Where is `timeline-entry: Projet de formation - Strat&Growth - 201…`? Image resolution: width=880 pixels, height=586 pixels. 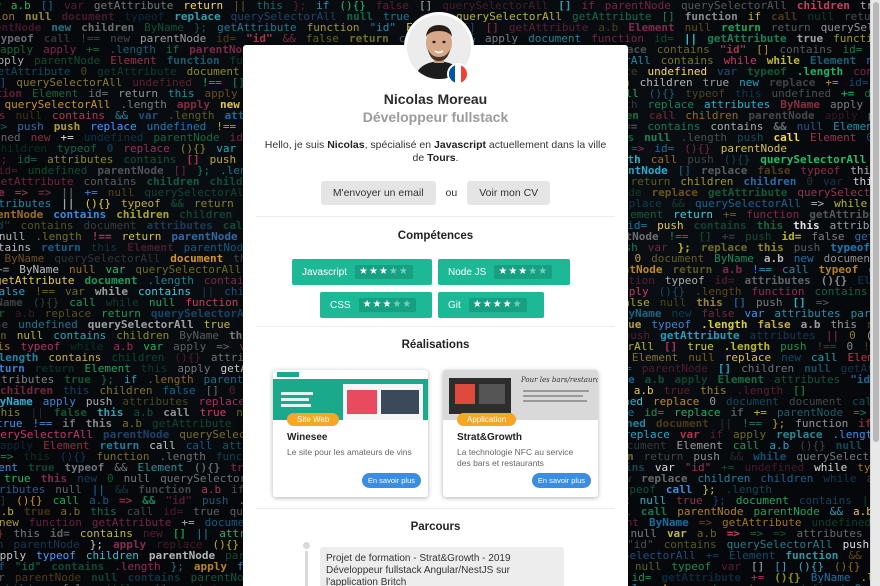 timeline-entry: Projet de formation - Strat&Growth - 201… is located at coordinates (442, 566).